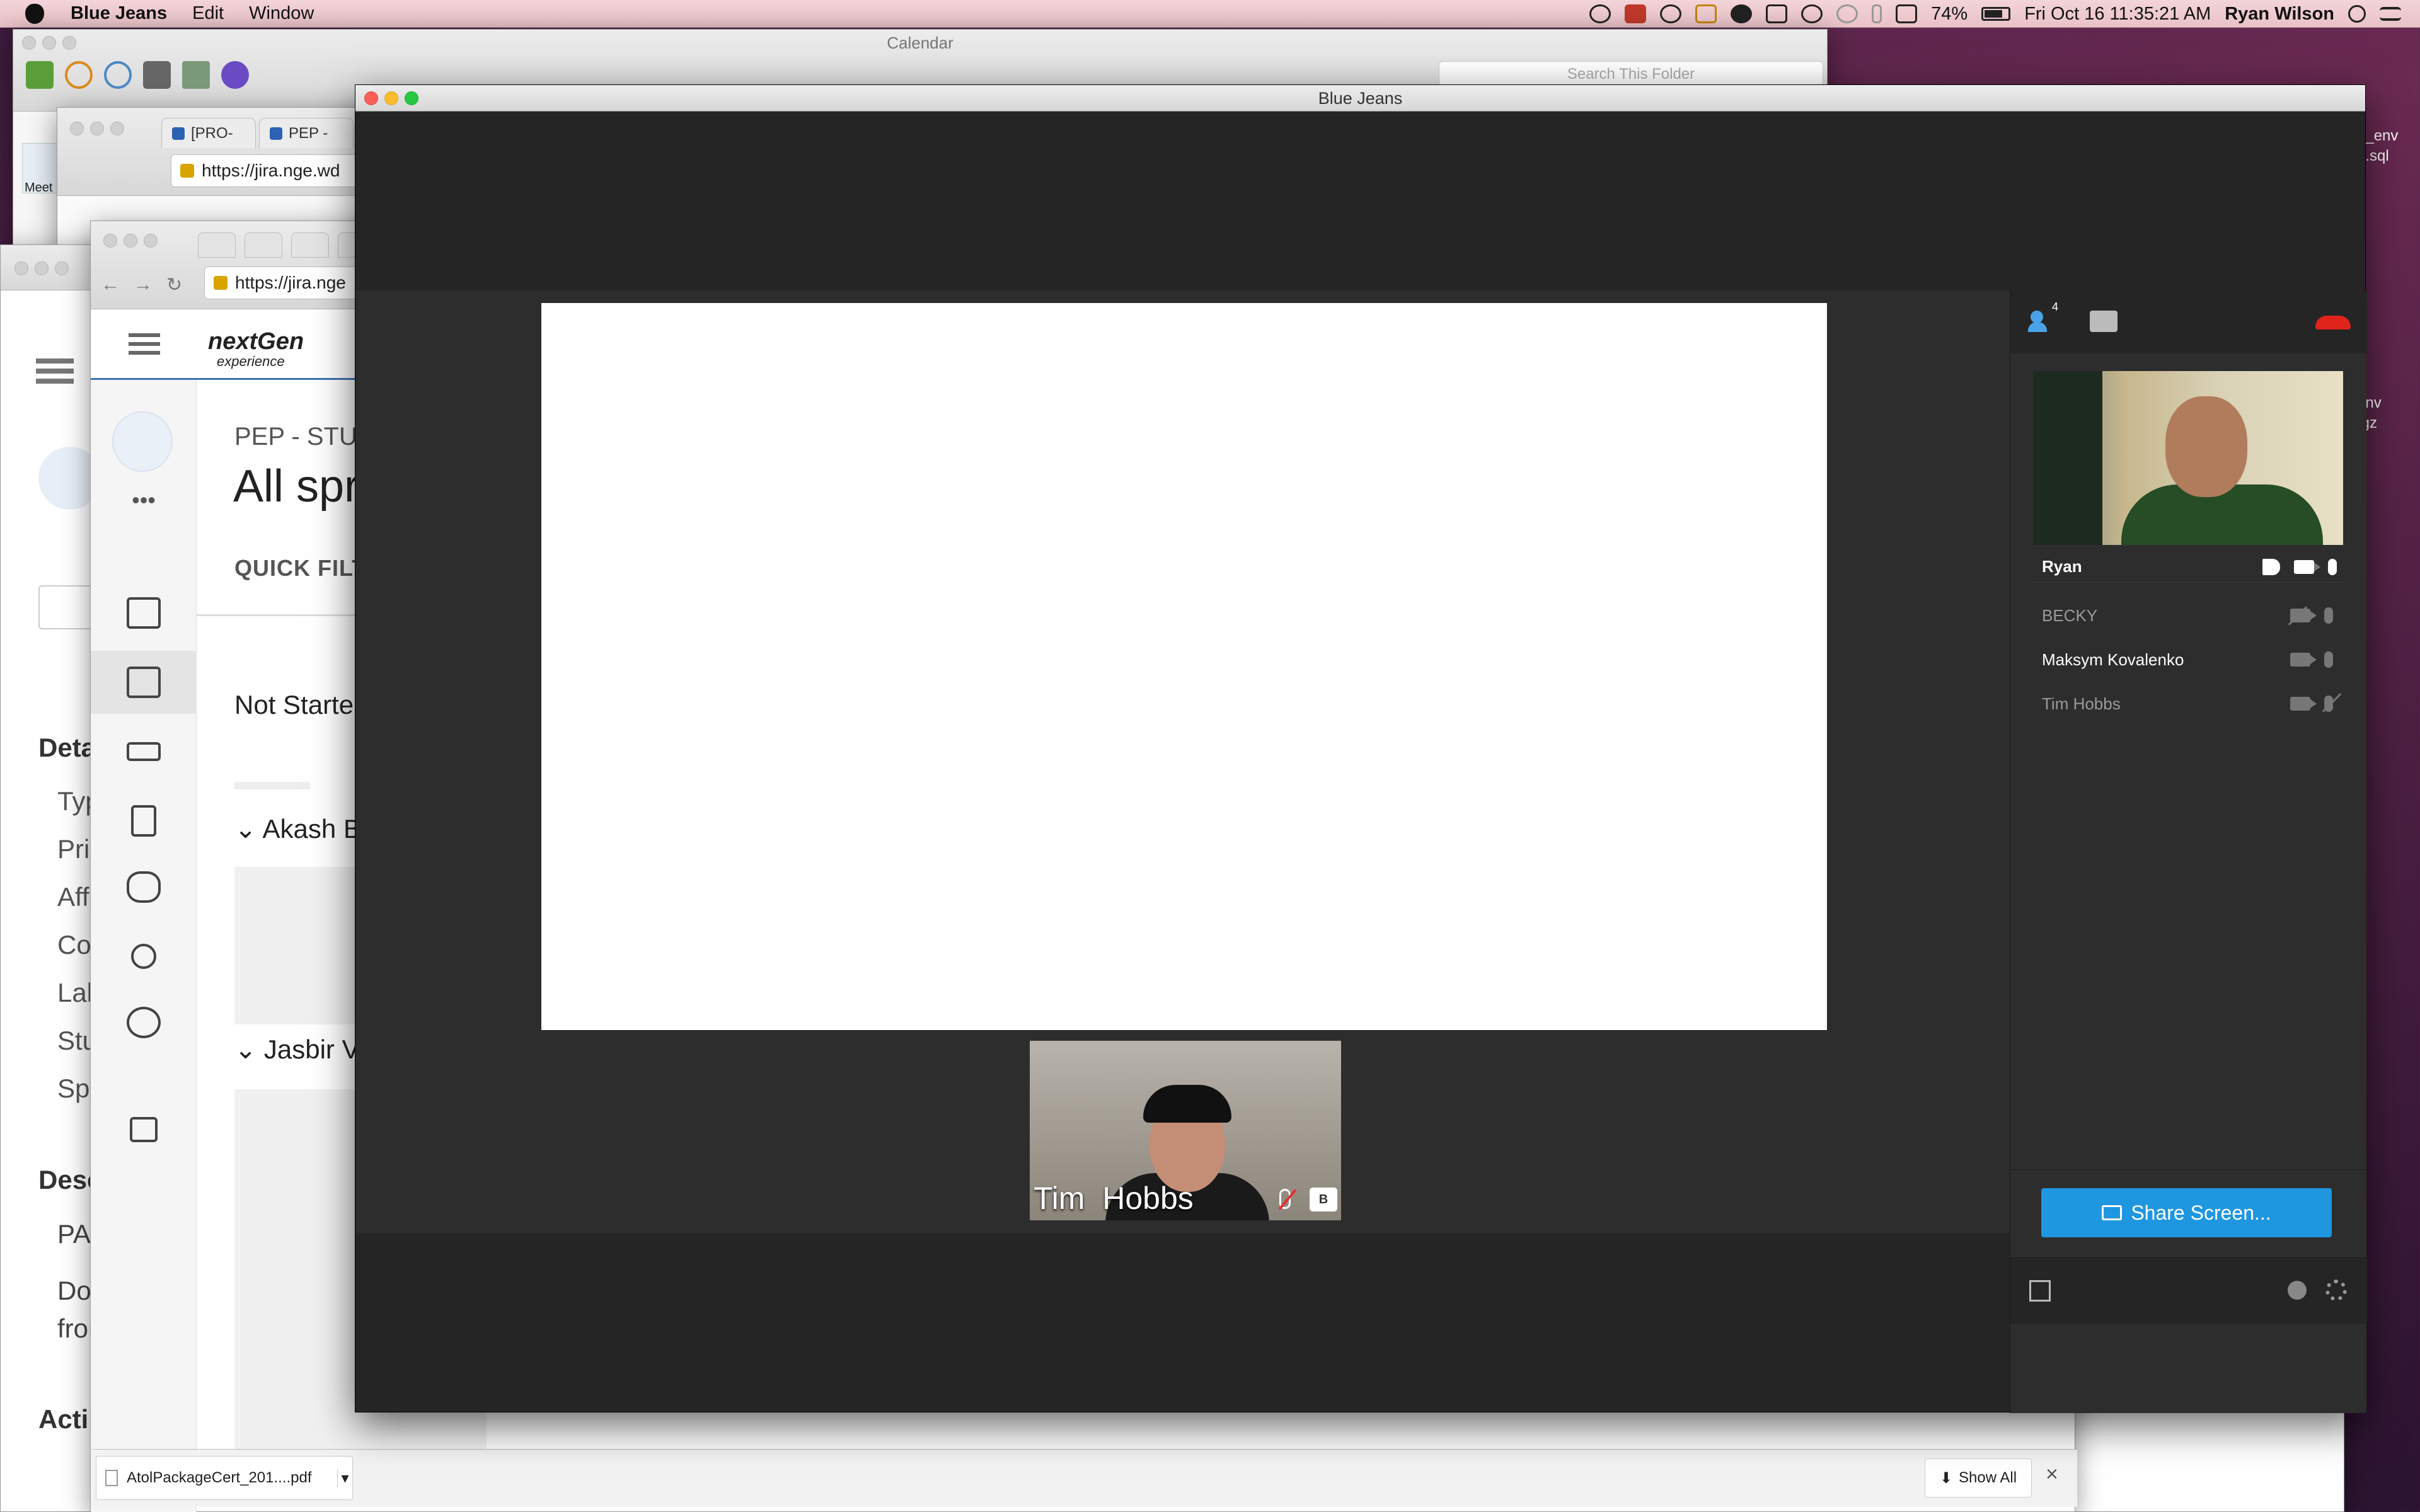  I want to click on browser-tab: PEP -, so click(307, 133).